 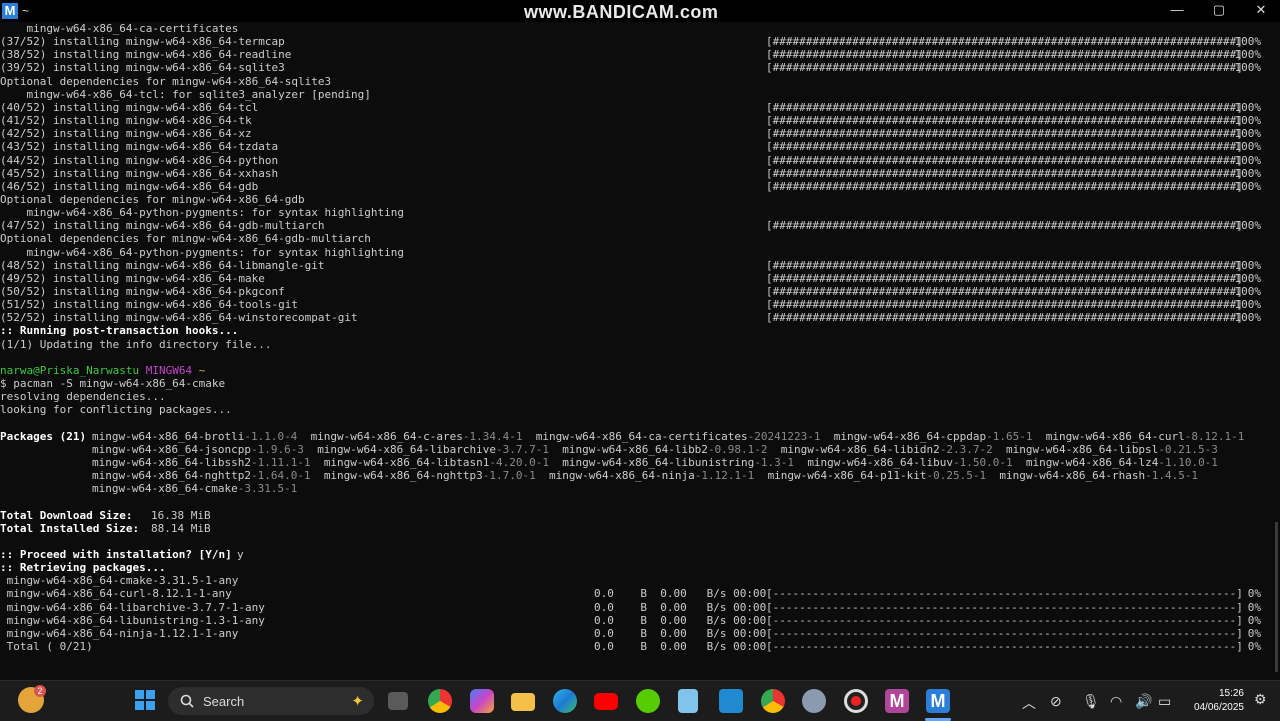 What do you see at coordinates (1276, 597) in the screenshot?
I see `scrollbar-thumb` at bounding box center [1276, 597].